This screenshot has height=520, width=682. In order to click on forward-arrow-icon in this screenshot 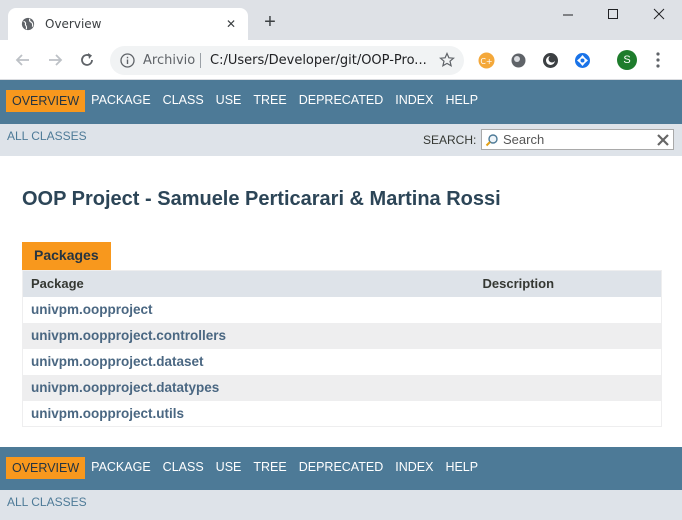, I will do `click(55, 60)`.